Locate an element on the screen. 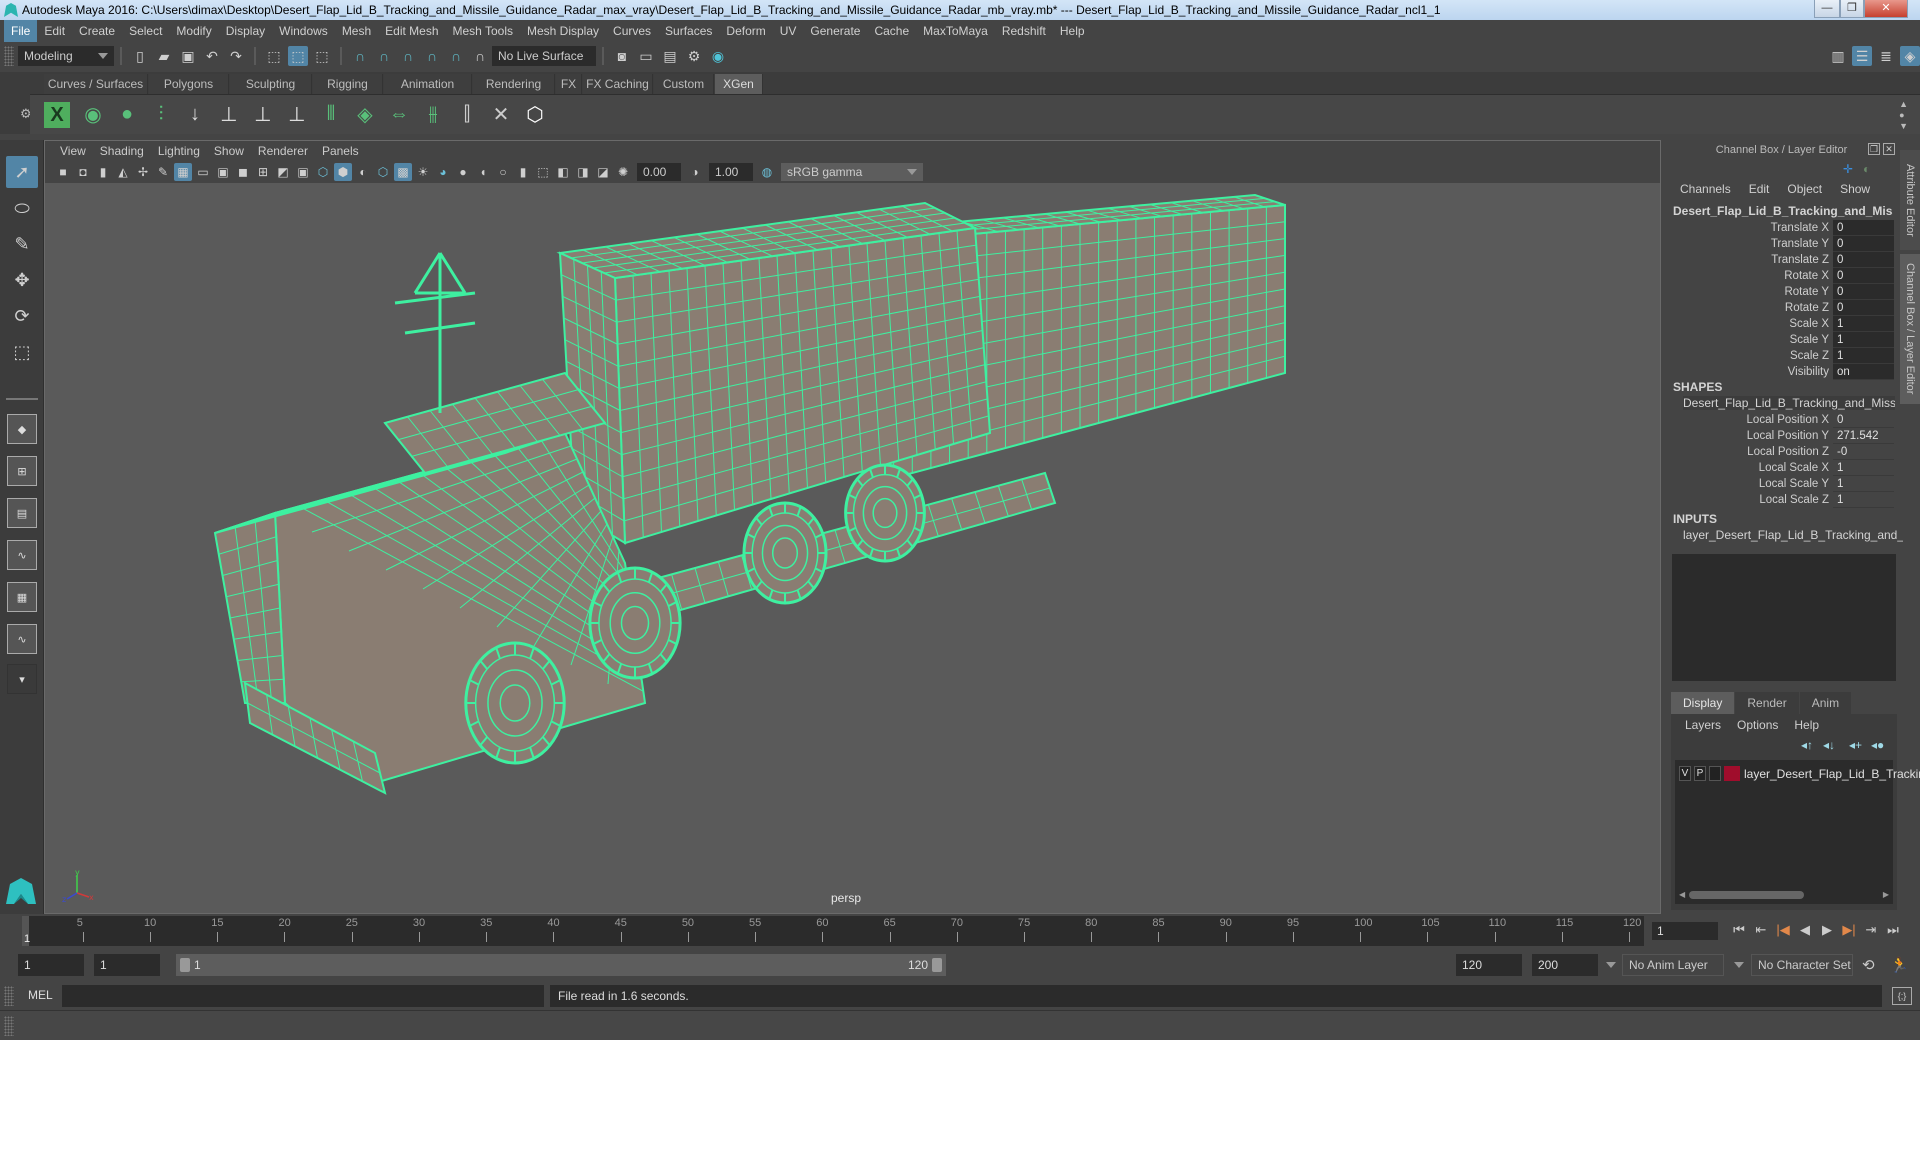  layer-list-scrollbar: ◀ ▶ is located at coordinates (1784, 895).